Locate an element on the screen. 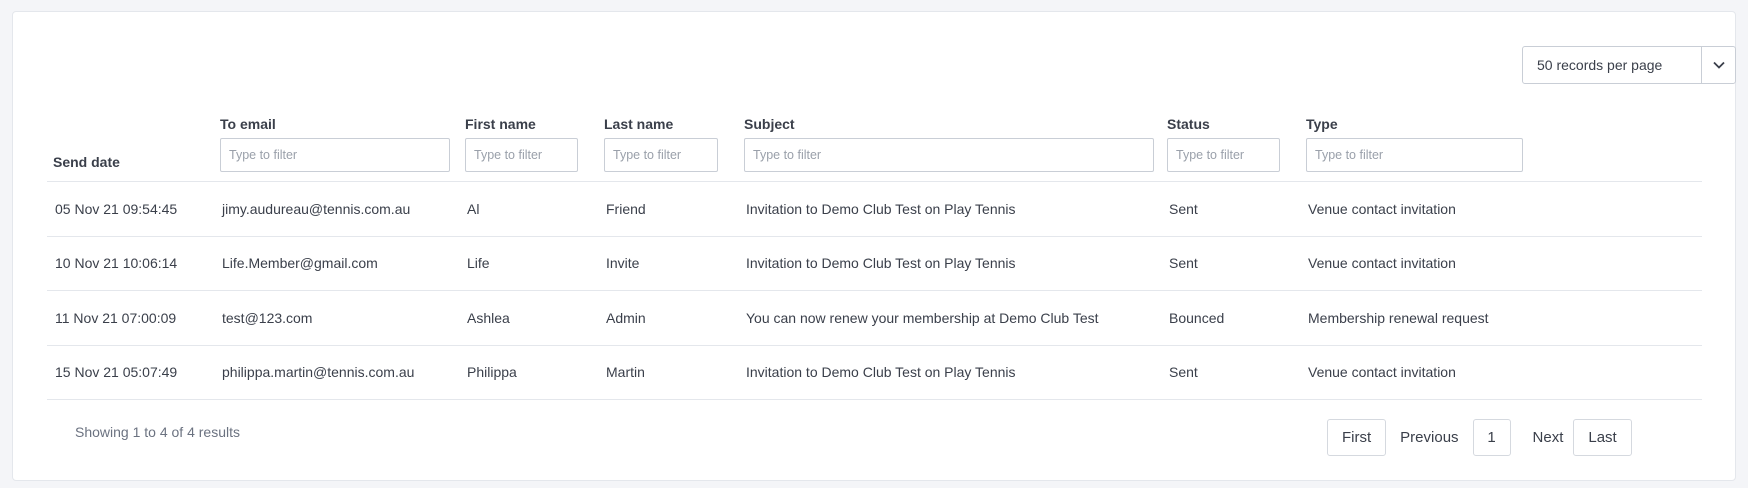  to-email-cell: Life.Member@gmail.com is located at coordinates (336, 263).